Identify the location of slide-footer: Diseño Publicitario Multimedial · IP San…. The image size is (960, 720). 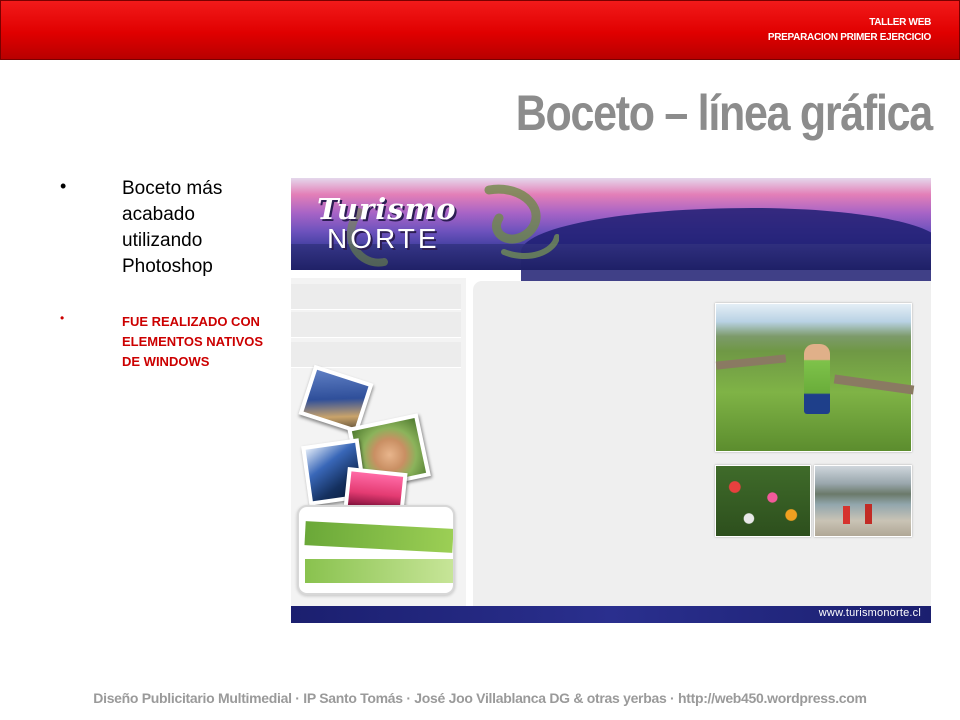
(480, 698).